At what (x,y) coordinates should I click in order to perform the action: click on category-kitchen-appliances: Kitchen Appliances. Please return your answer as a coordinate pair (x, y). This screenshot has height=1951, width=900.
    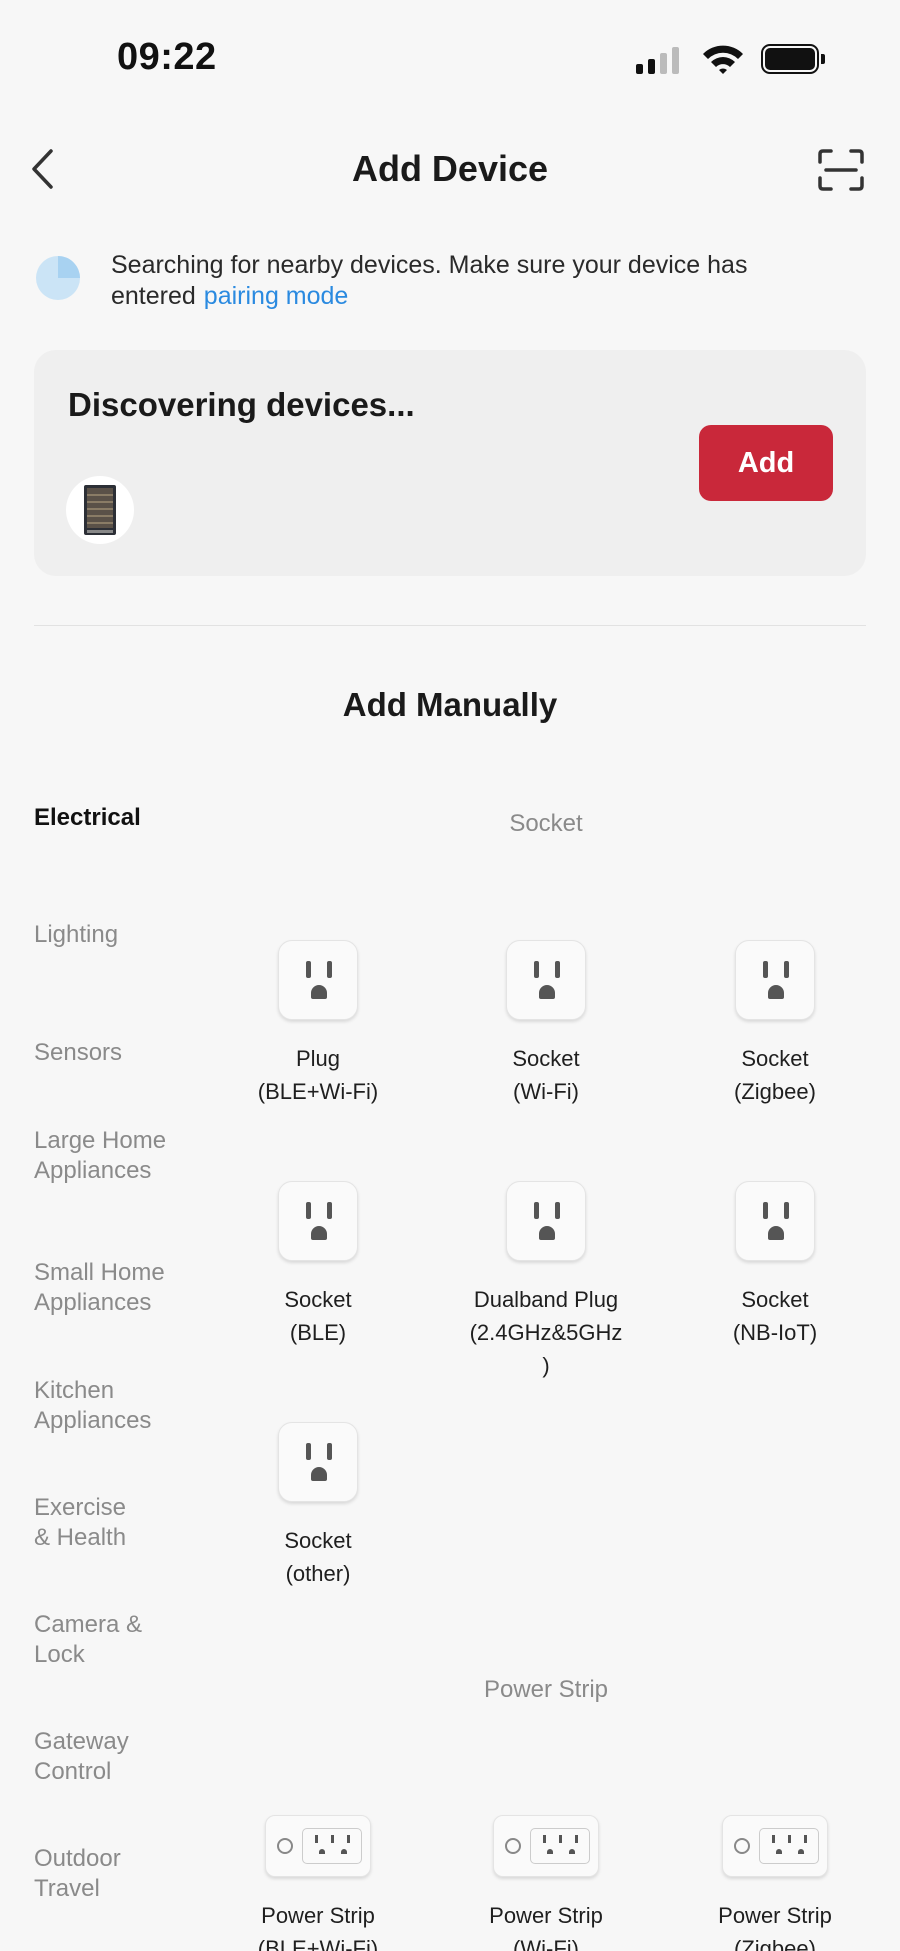
    Looking at the image, I should click on (104, 1406).